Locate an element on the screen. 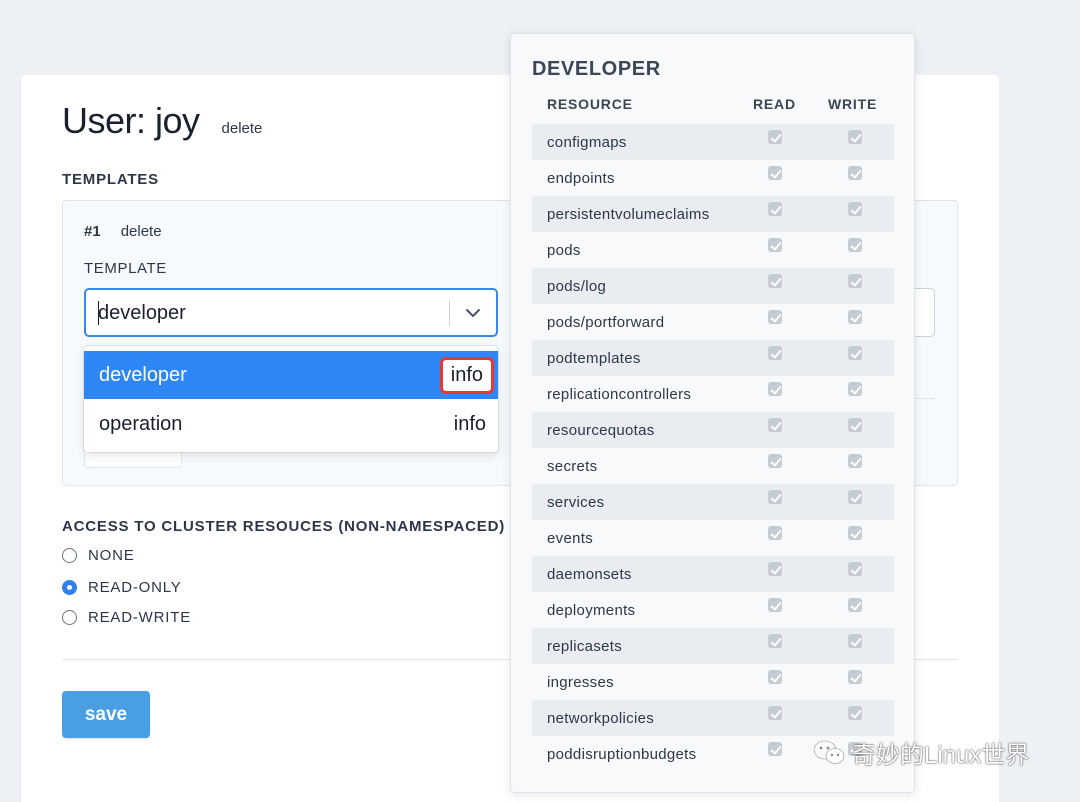 The width and height of the screenshot is (1080, 802). resource-row: podtemplates is located at coordinates (713, 358).